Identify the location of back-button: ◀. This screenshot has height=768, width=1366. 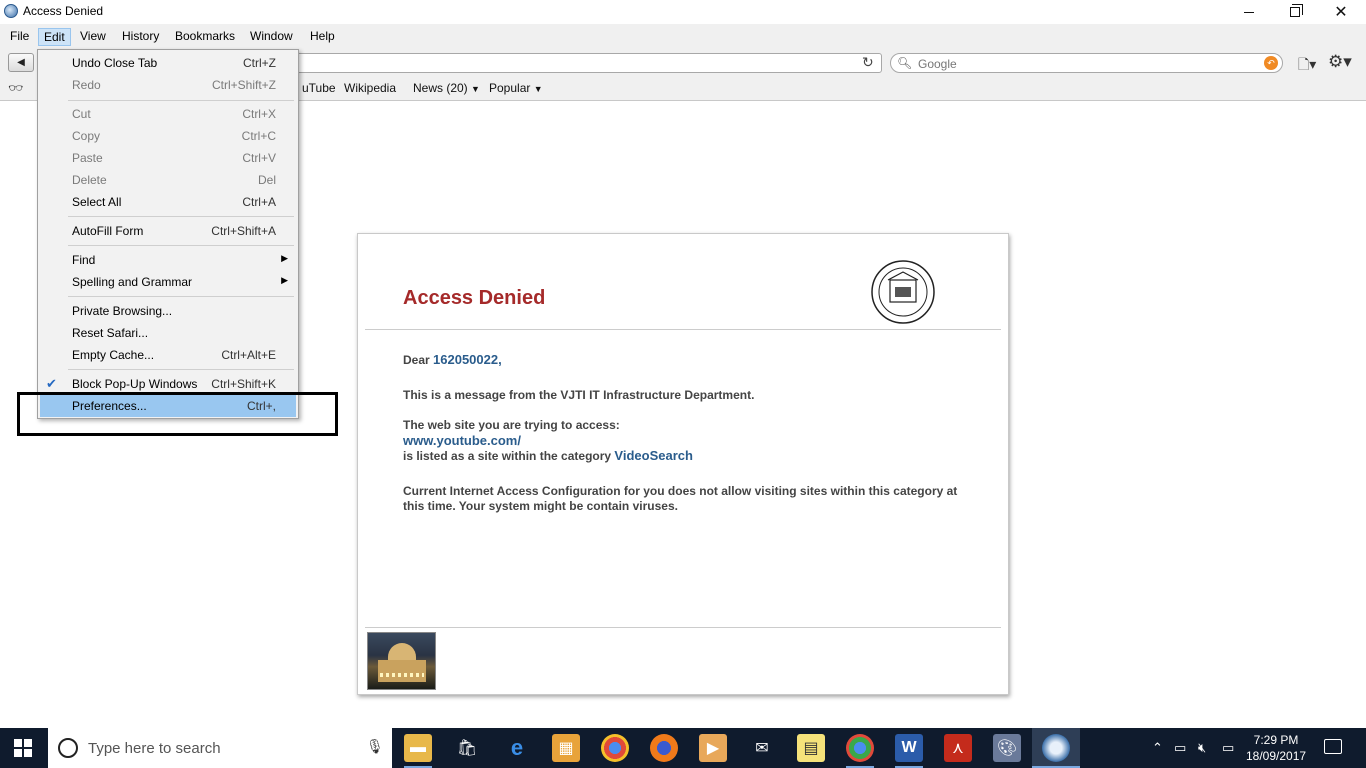
(21, 62).